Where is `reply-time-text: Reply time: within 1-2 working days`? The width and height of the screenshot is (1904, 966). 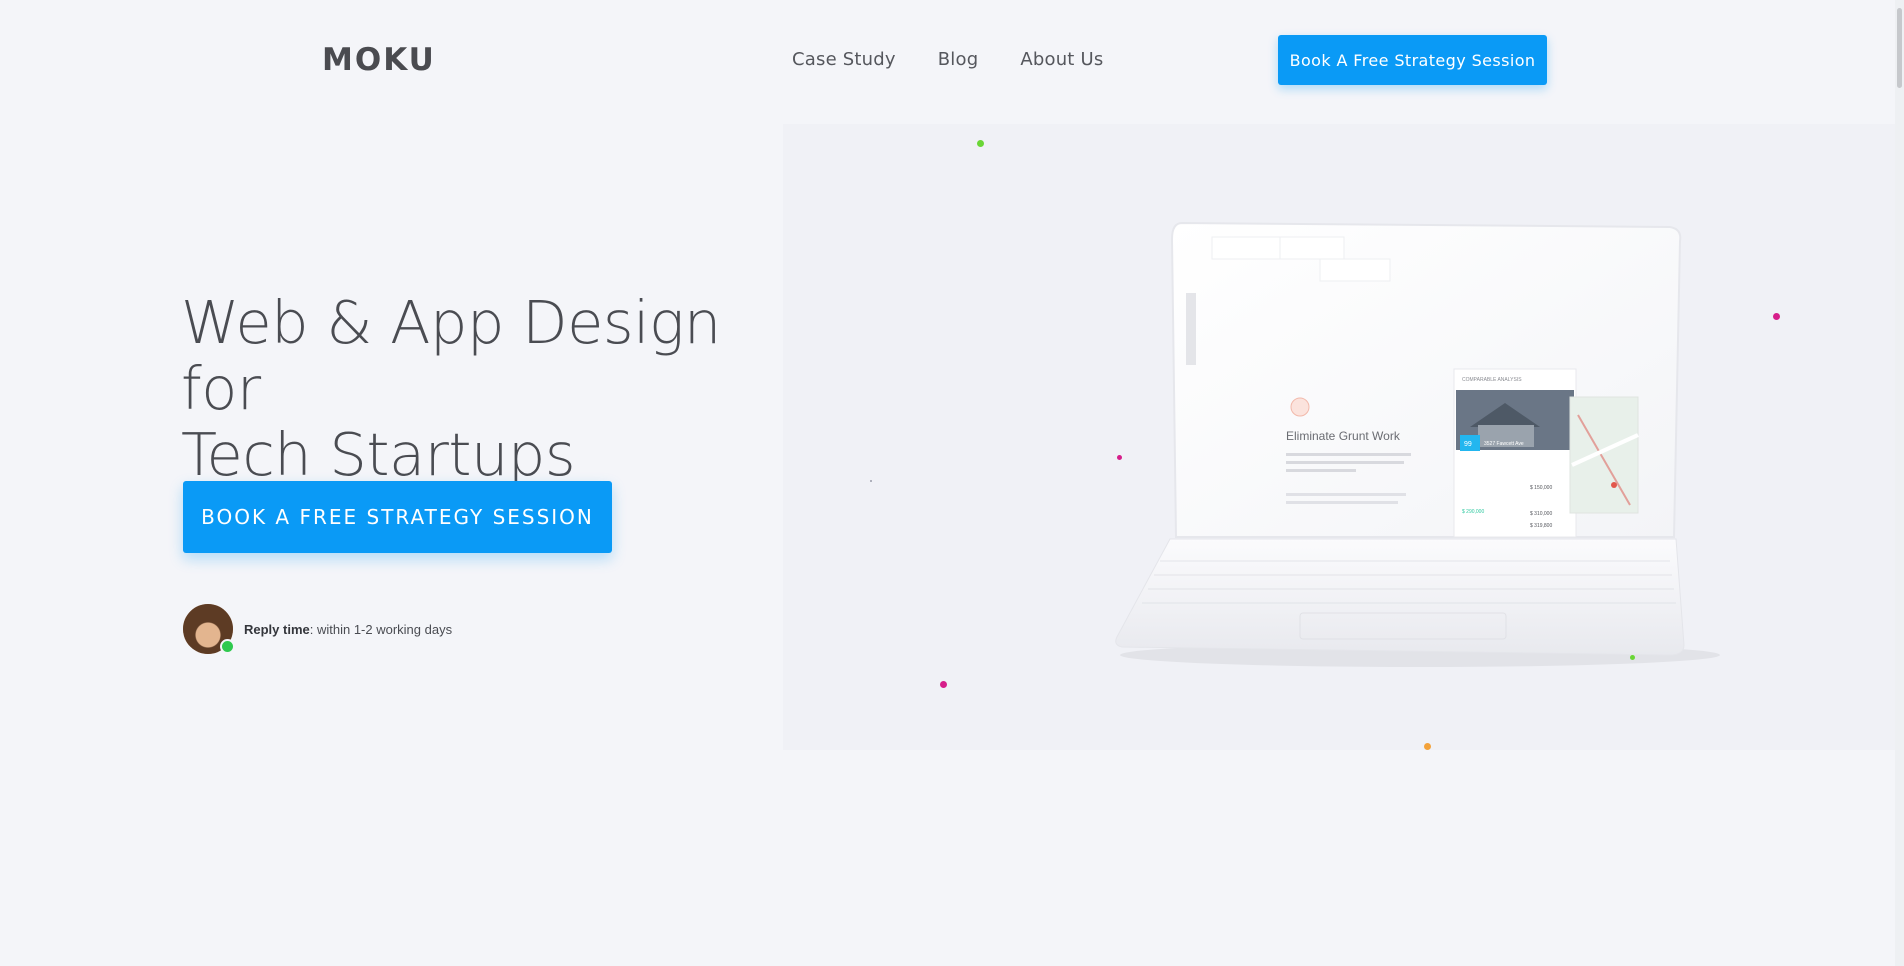
reply-time-text: Reply time: within 1-2 working days is located at coordinates (348, 629).